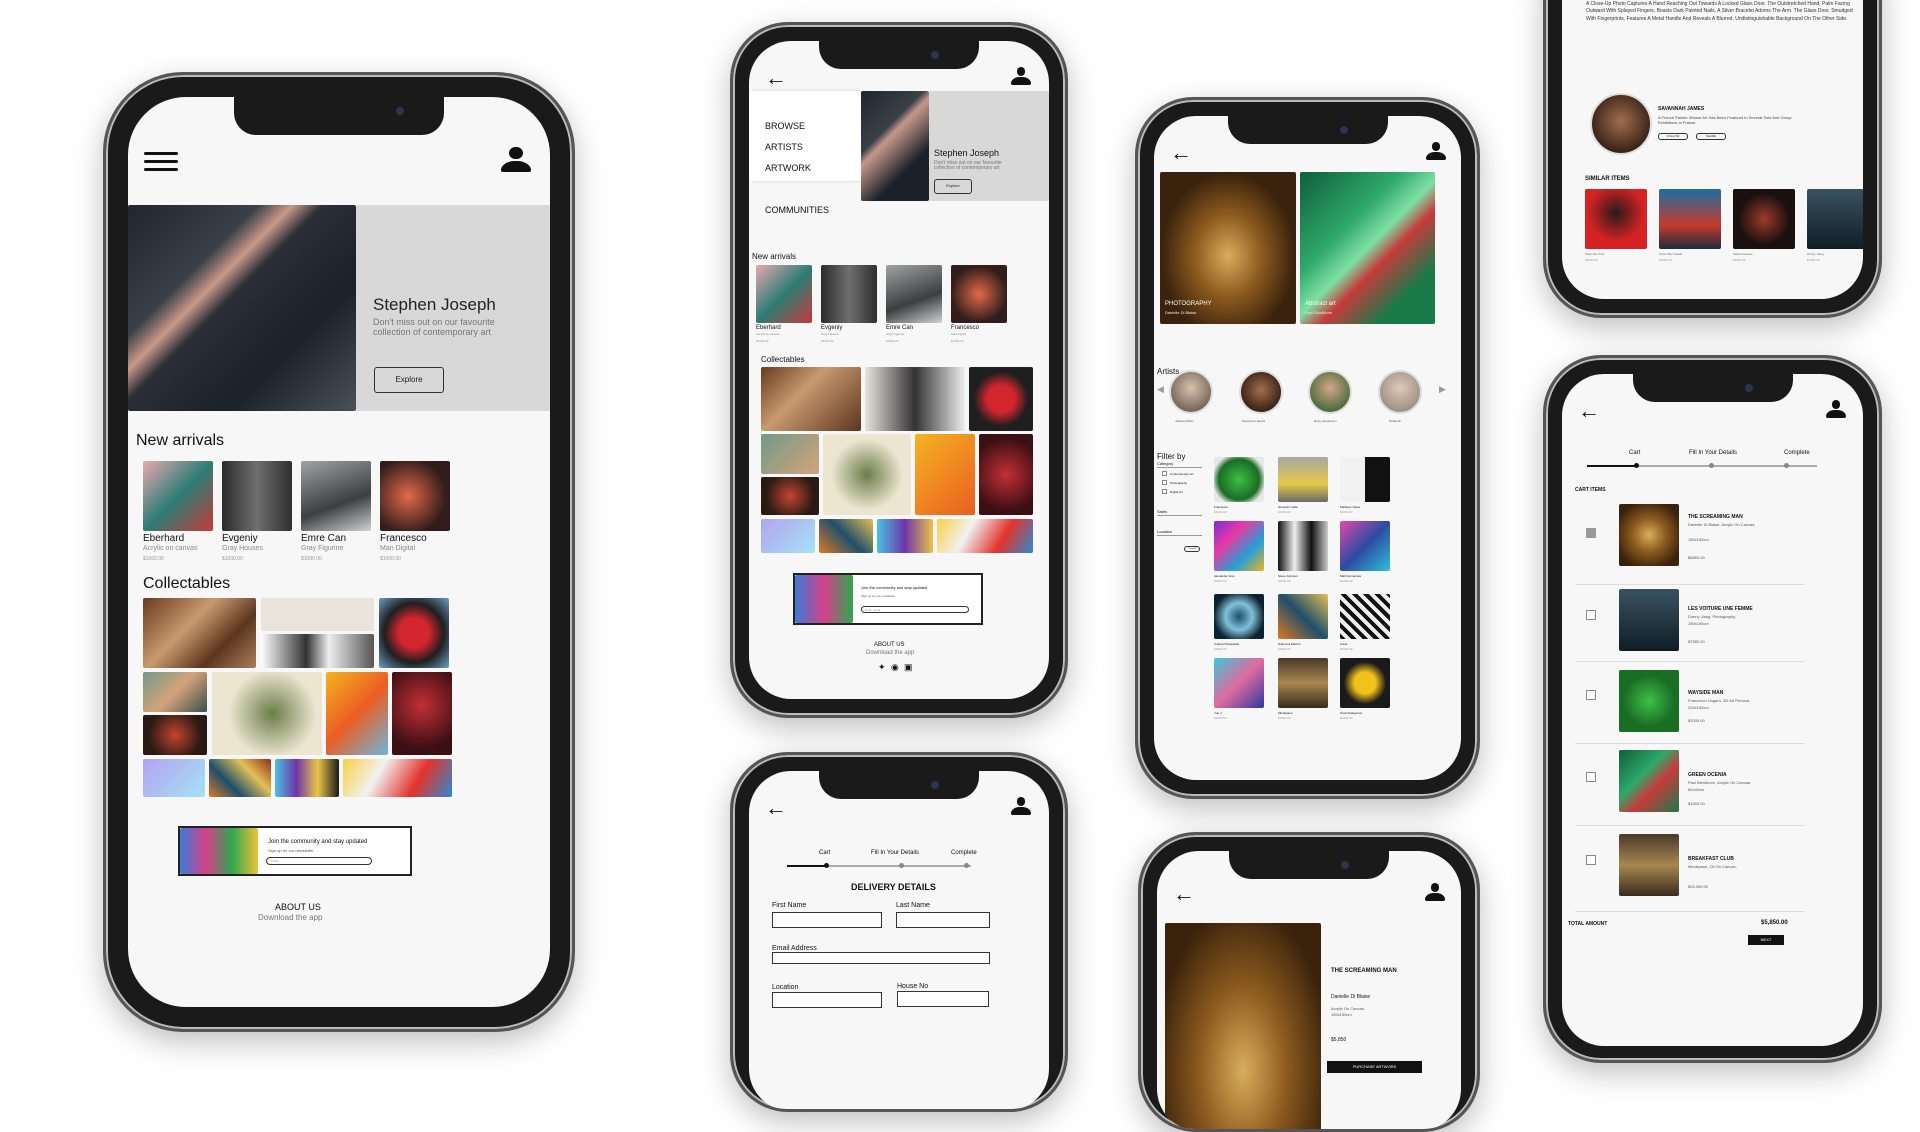 The image size is (1920, 1132). What do you see at coordinates (1164, 531) in the screenshot?
I see `location-filter: Location` at bounding box center [1164, 531].